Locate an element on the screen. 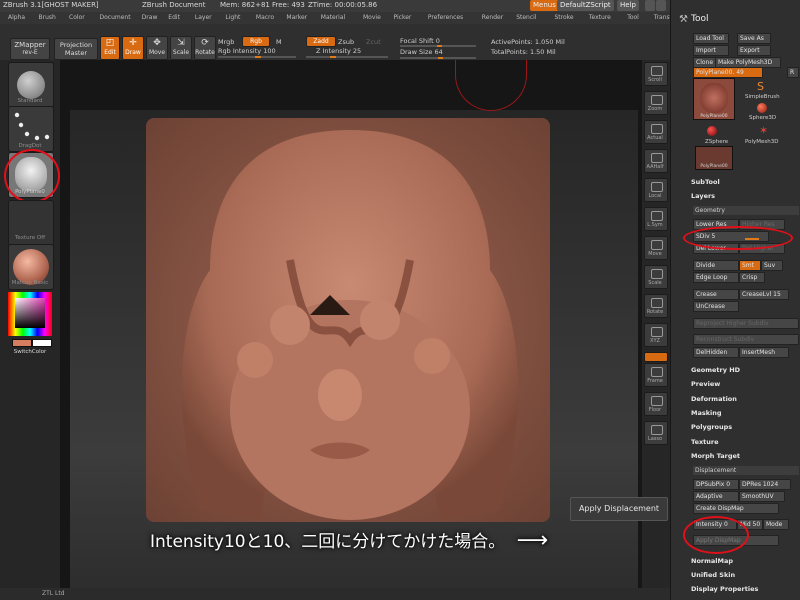 This screenshot has height=600, width=800. menu-item-tool: Tool is located at coordinates (633, 17).